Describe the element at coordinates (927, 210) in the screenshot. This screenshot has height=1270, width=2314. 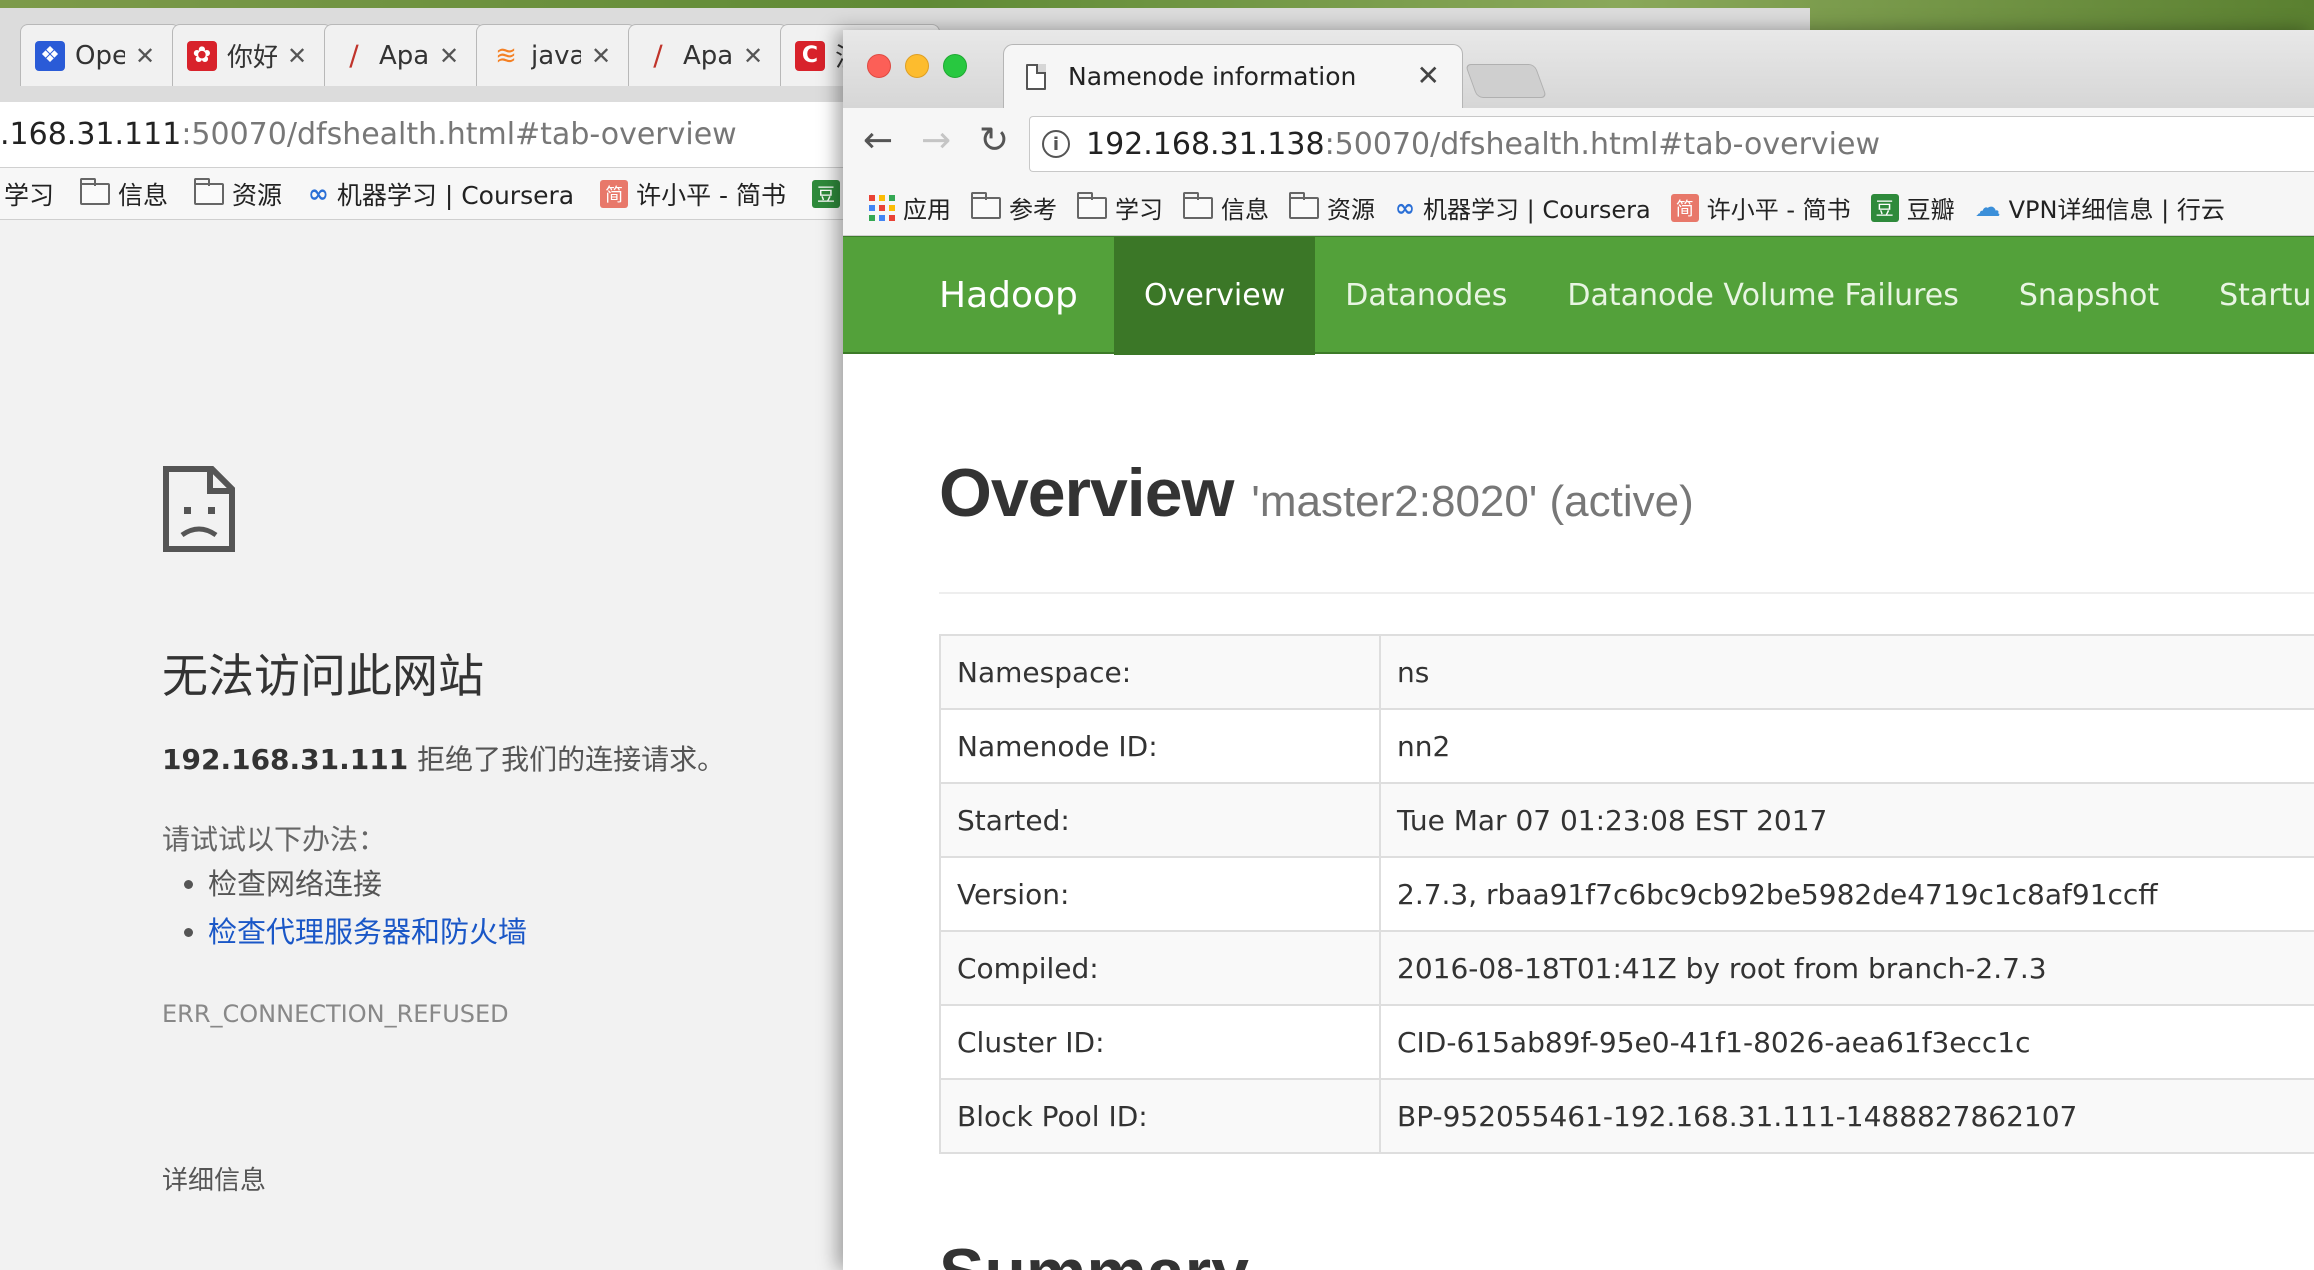
I see `bookmark-label: 应用` at that location.